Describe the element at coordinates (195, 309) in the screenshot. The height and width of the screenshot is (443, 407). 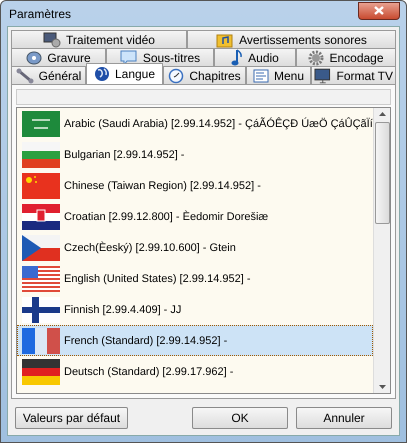
I see `language-item: Finnish [2.99.4.409] - JJ` at that location.